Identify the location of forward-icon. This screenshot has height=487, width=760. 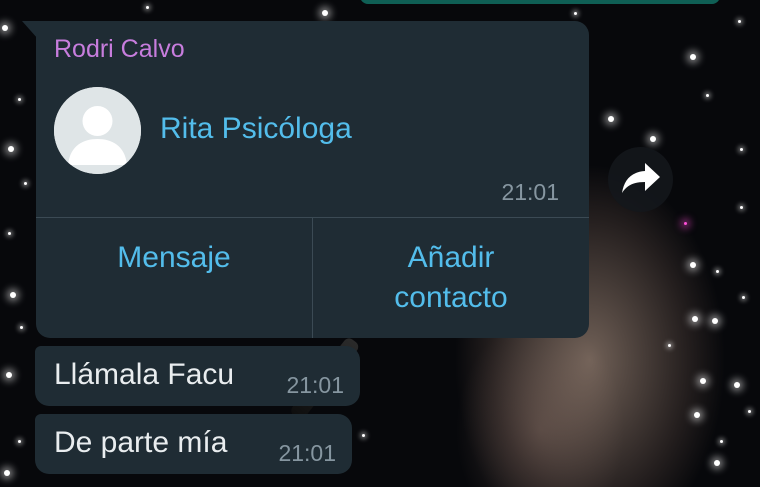
(641, 180).